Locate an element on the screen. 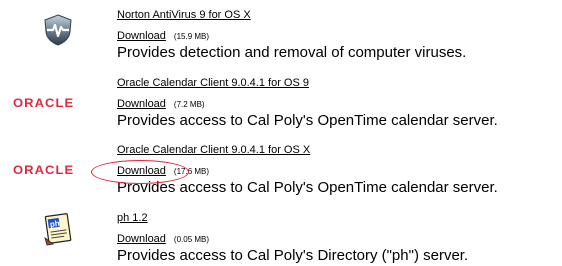 This screenshot has height=266, width=562. oracle-os9-file-size: (7.2 MB) is located at coordinates (189, 104).